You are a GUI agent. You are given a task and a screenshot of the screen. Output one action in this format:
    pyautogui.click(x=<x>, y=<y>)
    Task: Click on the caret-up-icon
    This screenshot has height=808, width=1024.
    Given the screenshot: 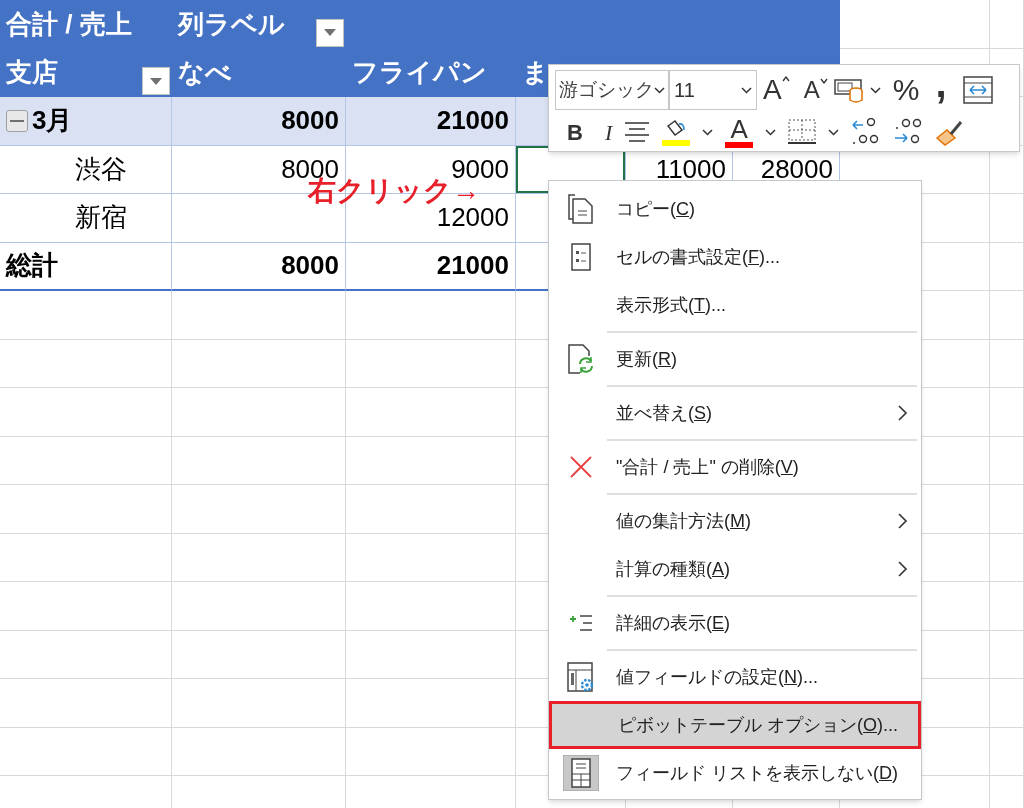 What is the action you would take?
    pyautogui.click(x=785, y=79)
    